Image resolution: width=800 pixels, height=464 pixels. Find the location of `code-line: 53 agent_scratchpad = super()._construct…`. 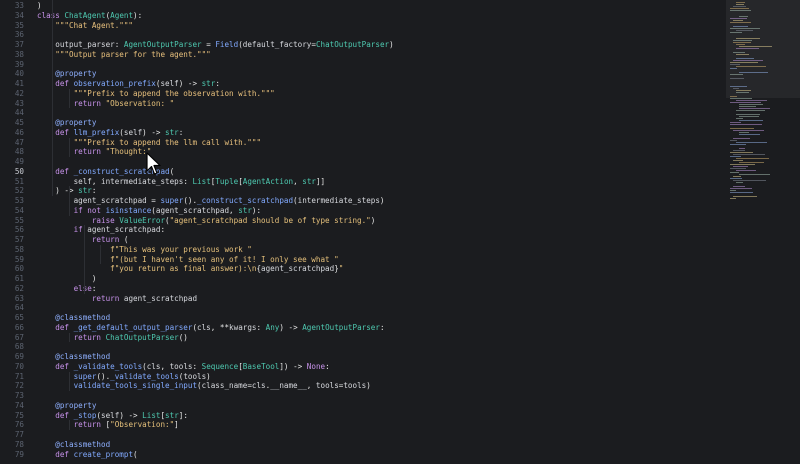

code-line: 53 agent_scratchpad = super()._construct… is located at coordinates (362, 201).